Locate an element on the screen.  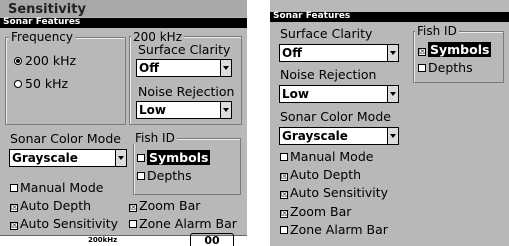
underlying-screen-strip: 200kHz 00 is located at coordinates (123, 239).